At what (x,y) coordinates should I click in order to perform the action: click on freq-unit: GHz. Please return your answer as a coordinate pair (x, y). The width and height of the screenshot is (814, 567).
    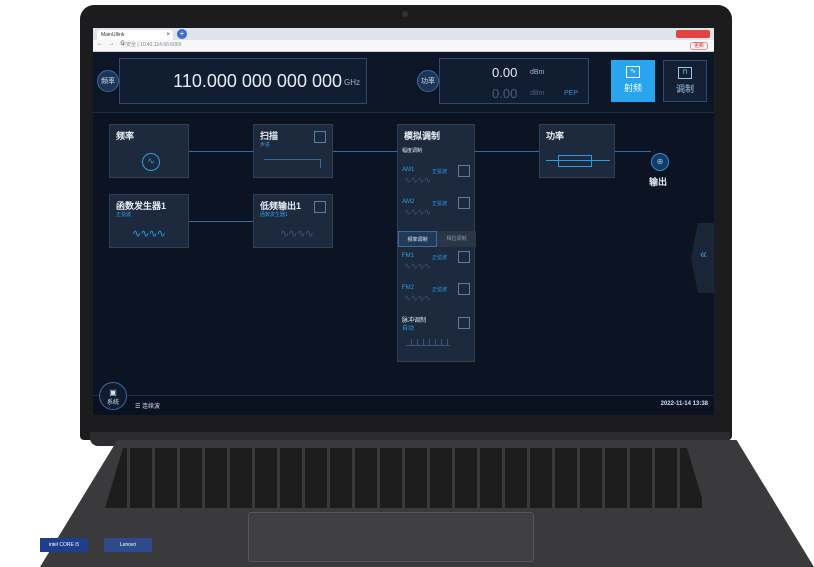
    Looking at the image, I should click on (352, 82).